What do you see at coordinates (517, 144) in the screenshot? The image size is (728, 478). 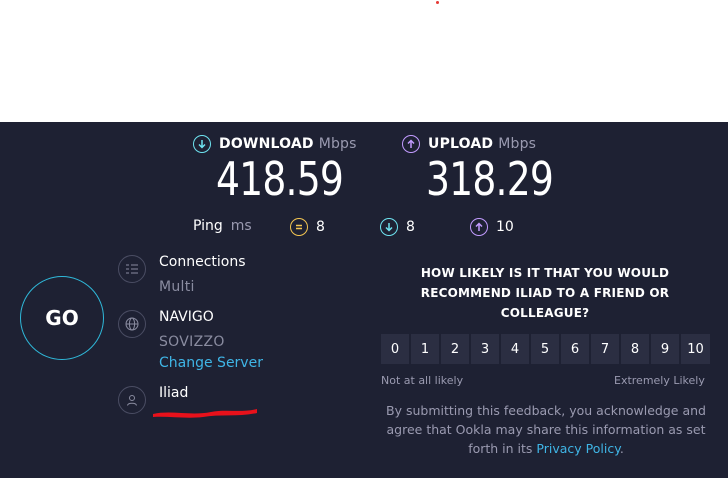 I see `upload-unit: Mbps` at bounding box center [517, 144].